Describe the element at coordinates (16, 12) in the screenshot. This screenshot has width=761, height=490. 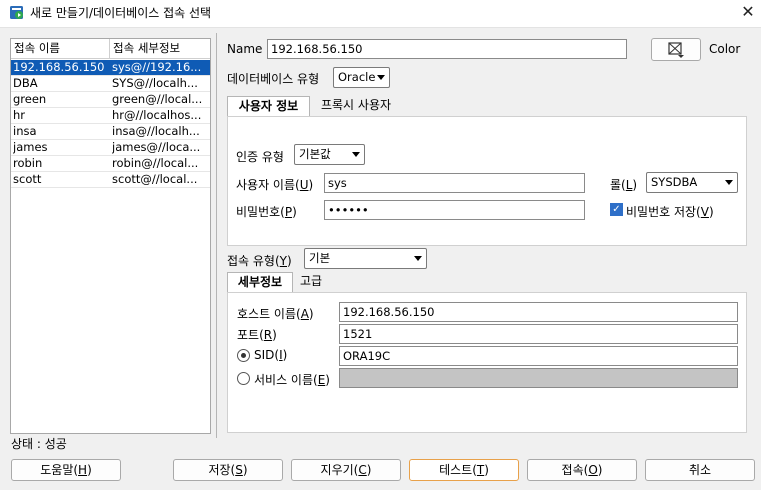
I see `app-icon` at that location.